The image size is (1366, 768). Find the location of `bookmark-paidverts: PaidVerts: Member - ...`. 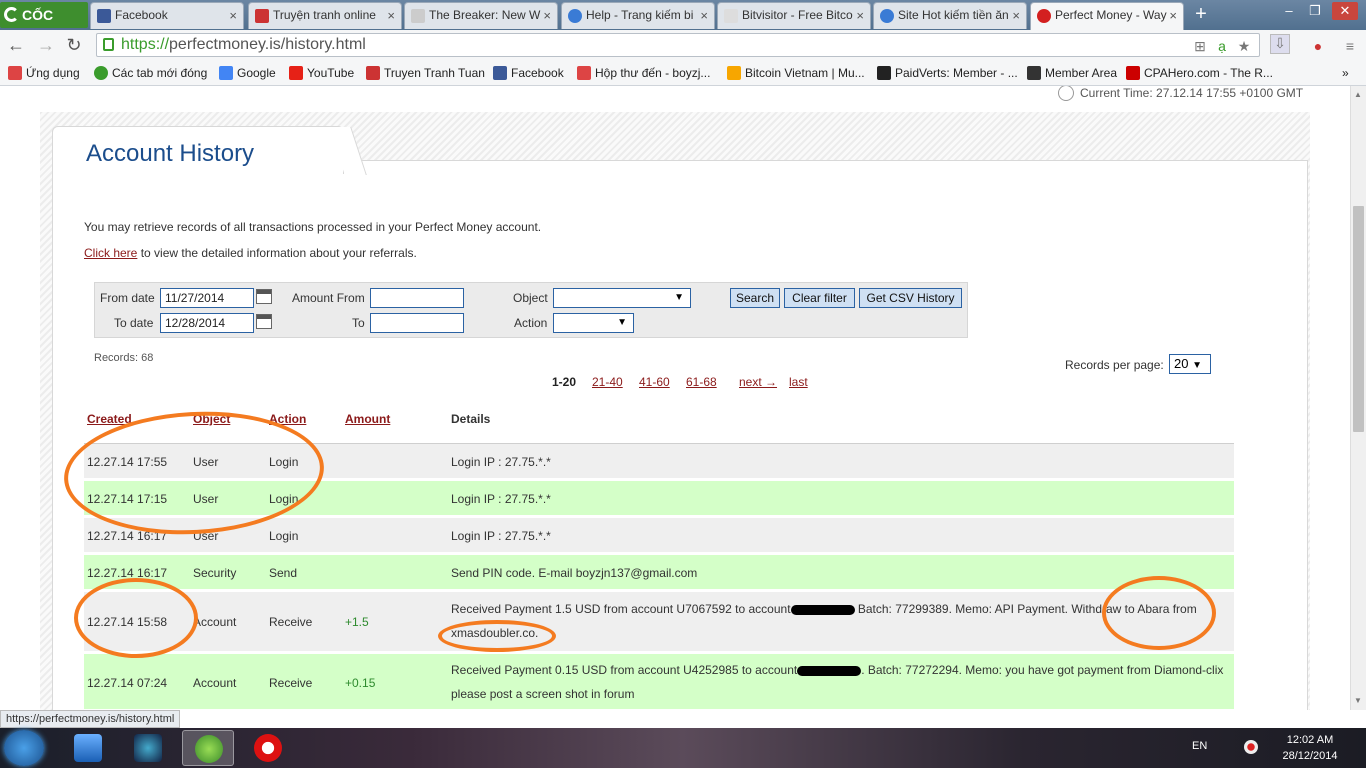

bookmark-paidverts: PaidVerts: Member - ... is located at coordinates (947, 73).